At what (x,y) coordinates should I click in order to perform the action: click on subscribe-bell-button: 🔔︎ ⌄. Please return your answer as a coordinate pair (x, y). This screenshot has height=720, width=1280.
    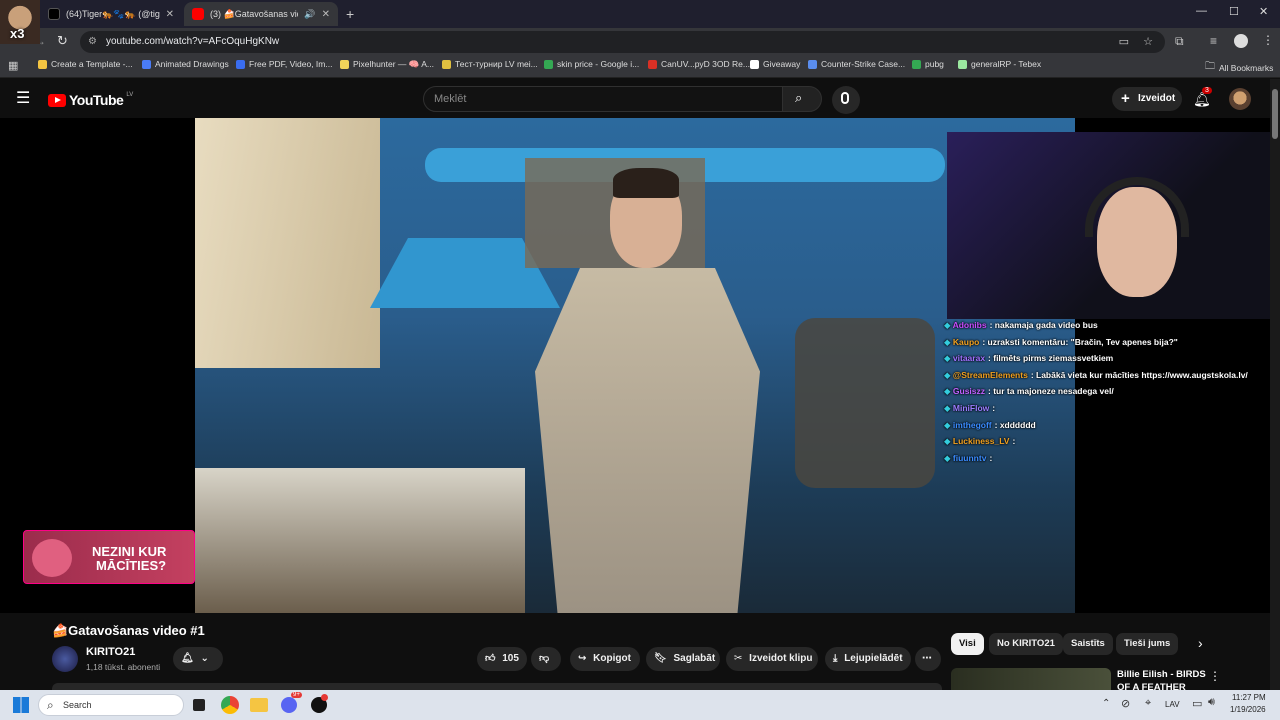
    Looking at the image, I should click on (198, 659).